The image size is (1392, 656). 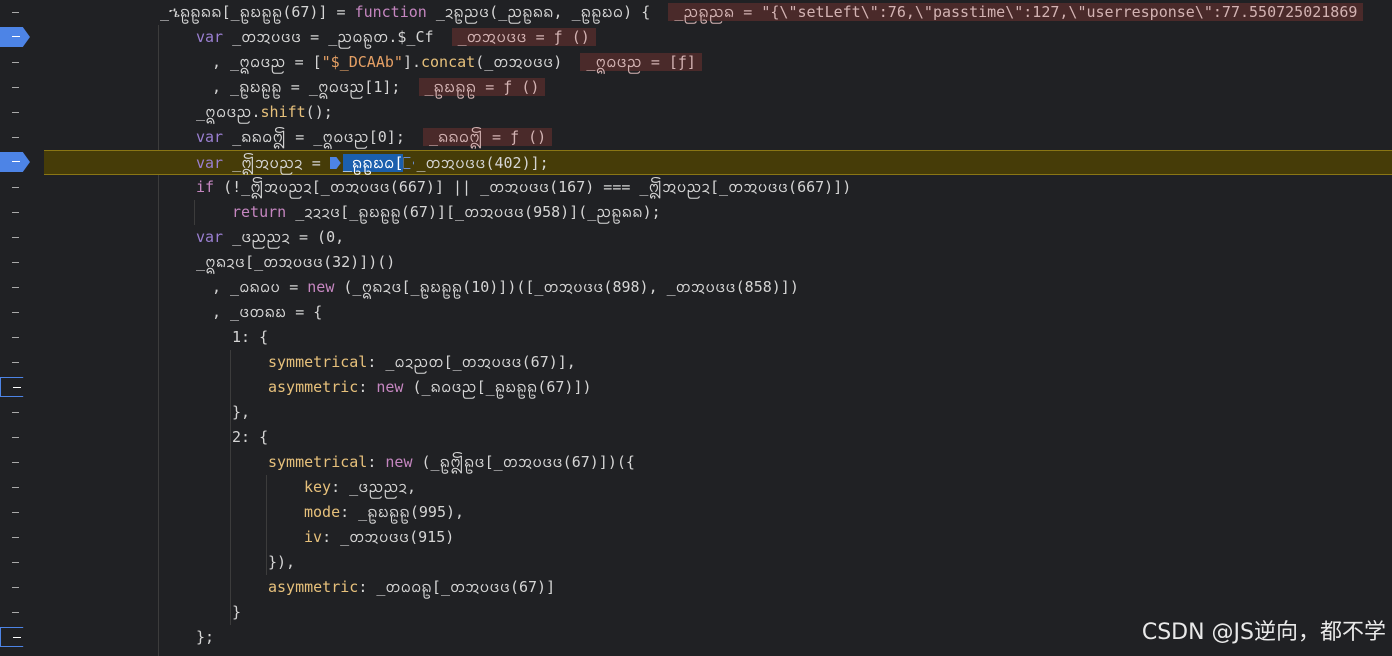 What do you see at coordinates (718, 437) in the screenshot?
I see `code-line: 2: {` at bounding box center [718, 437].